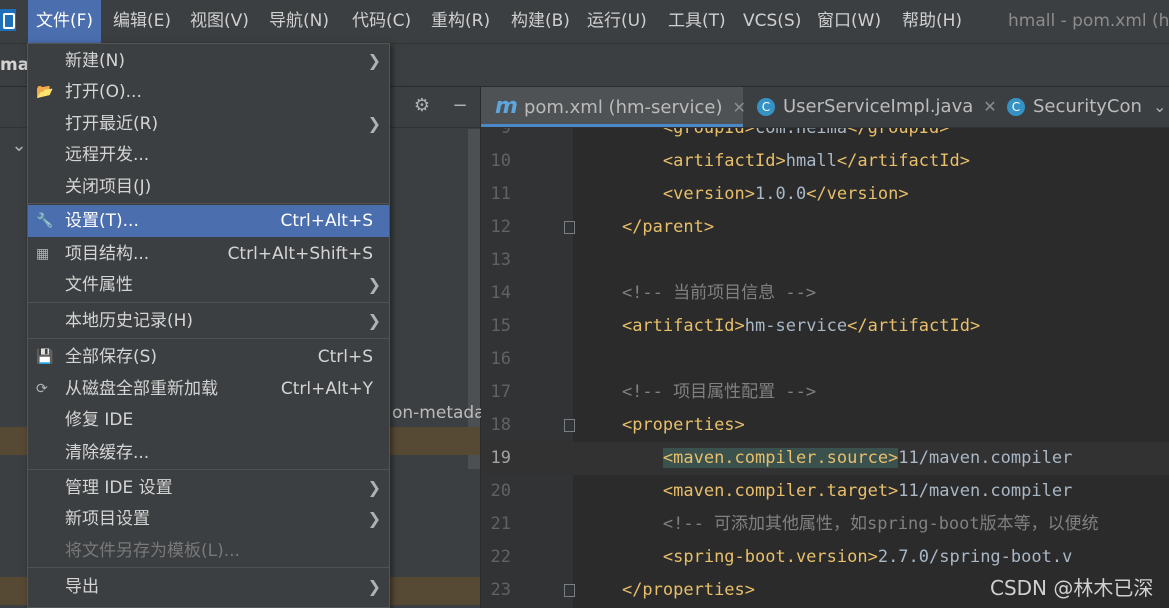 The width and height of the screenshot is (1169, 608). I want to click on code-line: 15 <artifactId>hm-service</artifactId>, so click(825, 326).